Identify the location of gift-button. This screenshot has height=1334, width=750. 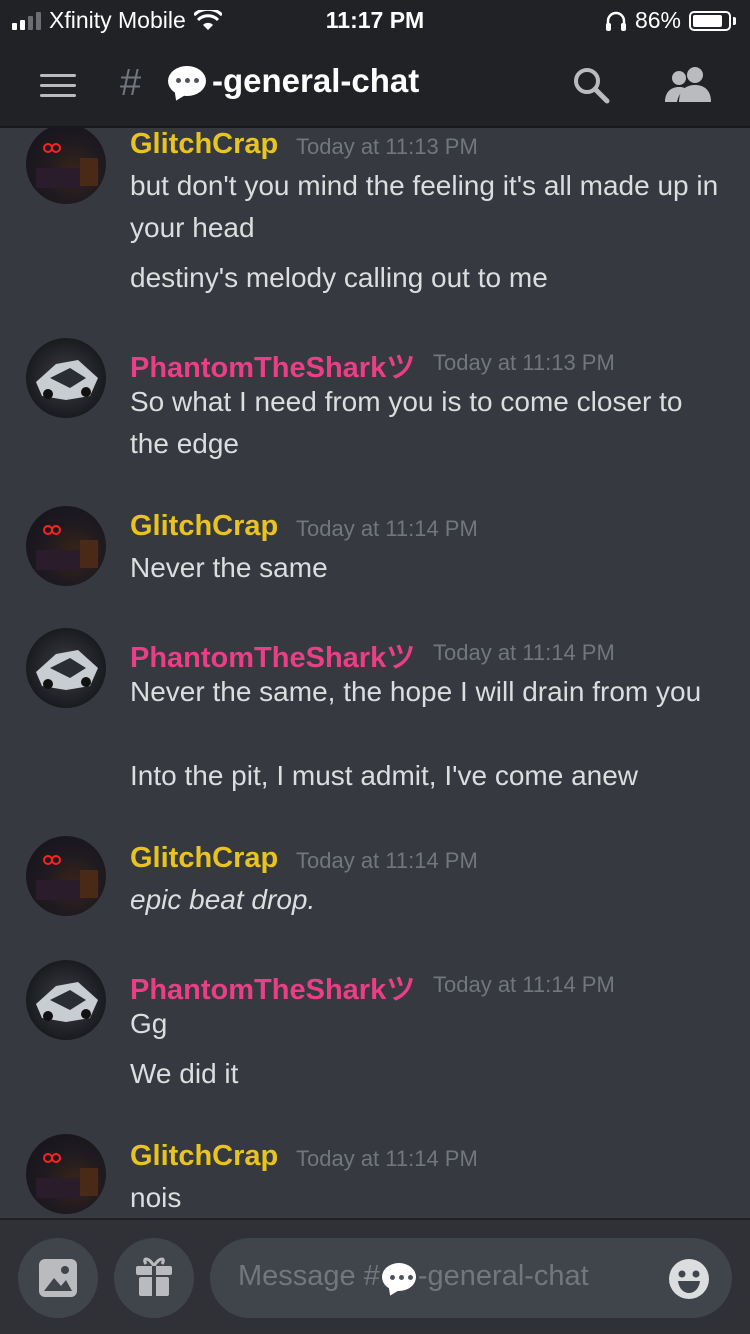
(154, 1278).